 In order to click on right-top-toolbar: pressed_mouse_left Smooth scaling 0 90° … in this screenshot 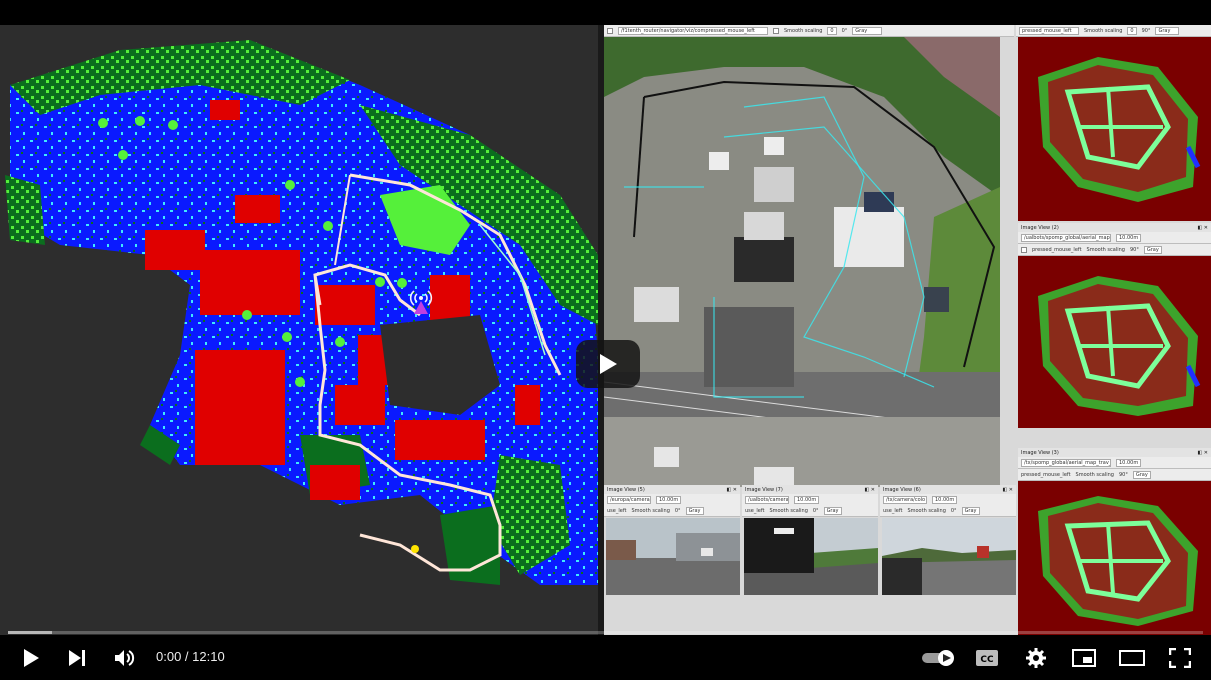, I will do `click(1113, 31)`.